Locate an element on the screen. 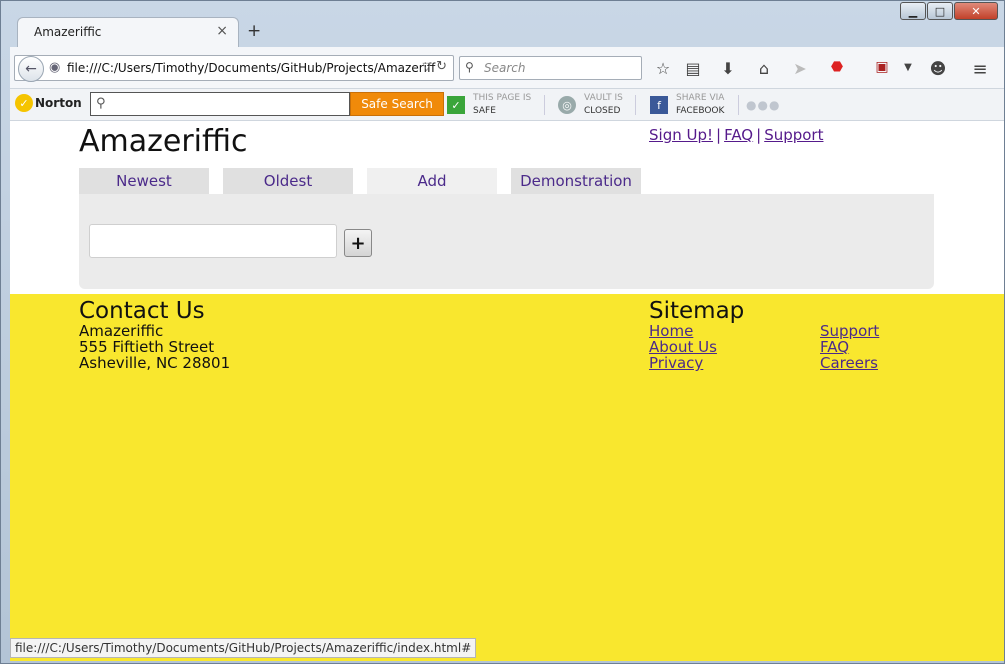 This screenshot has height=664, width=1005. sitemap-careers-link: Careers is located at coordinates (849, 363).